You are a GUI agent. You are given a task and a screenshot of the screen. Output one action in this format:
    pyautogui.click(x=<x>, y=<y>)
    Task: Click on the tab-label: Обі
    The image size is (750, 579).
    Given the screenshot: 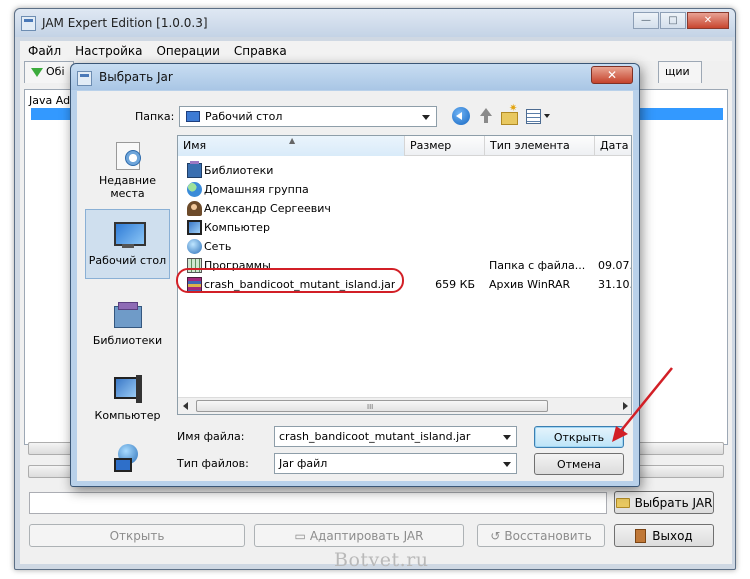 What is the action you would take?
    pyautogui.click(x=55, y=71)
    